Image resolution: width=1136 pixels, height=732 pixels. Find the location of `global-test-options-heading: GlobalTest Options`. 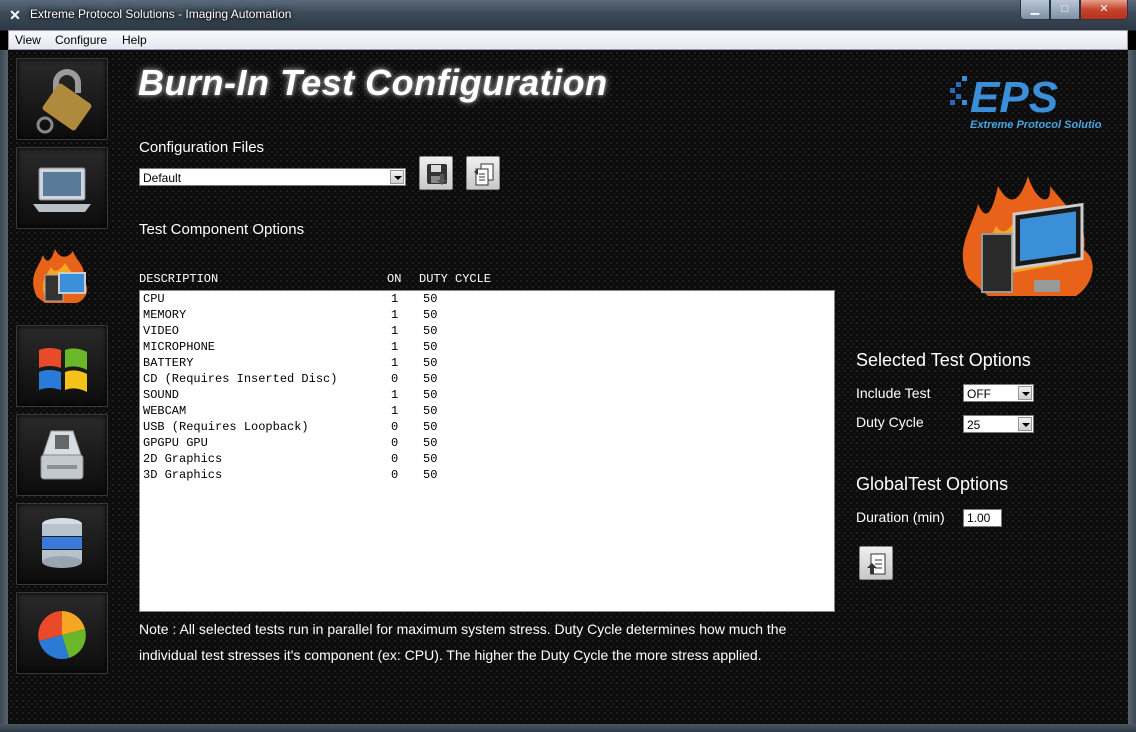

global-test-options-heading: GlobalTest Options is located at coordinates (932, 484).